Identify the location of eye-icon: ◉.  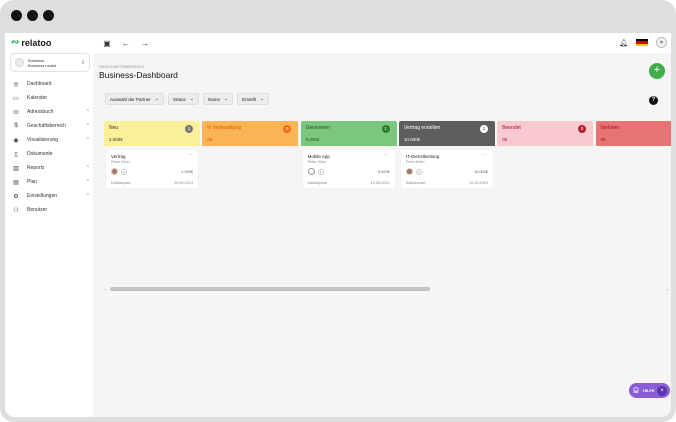
(16, 140).